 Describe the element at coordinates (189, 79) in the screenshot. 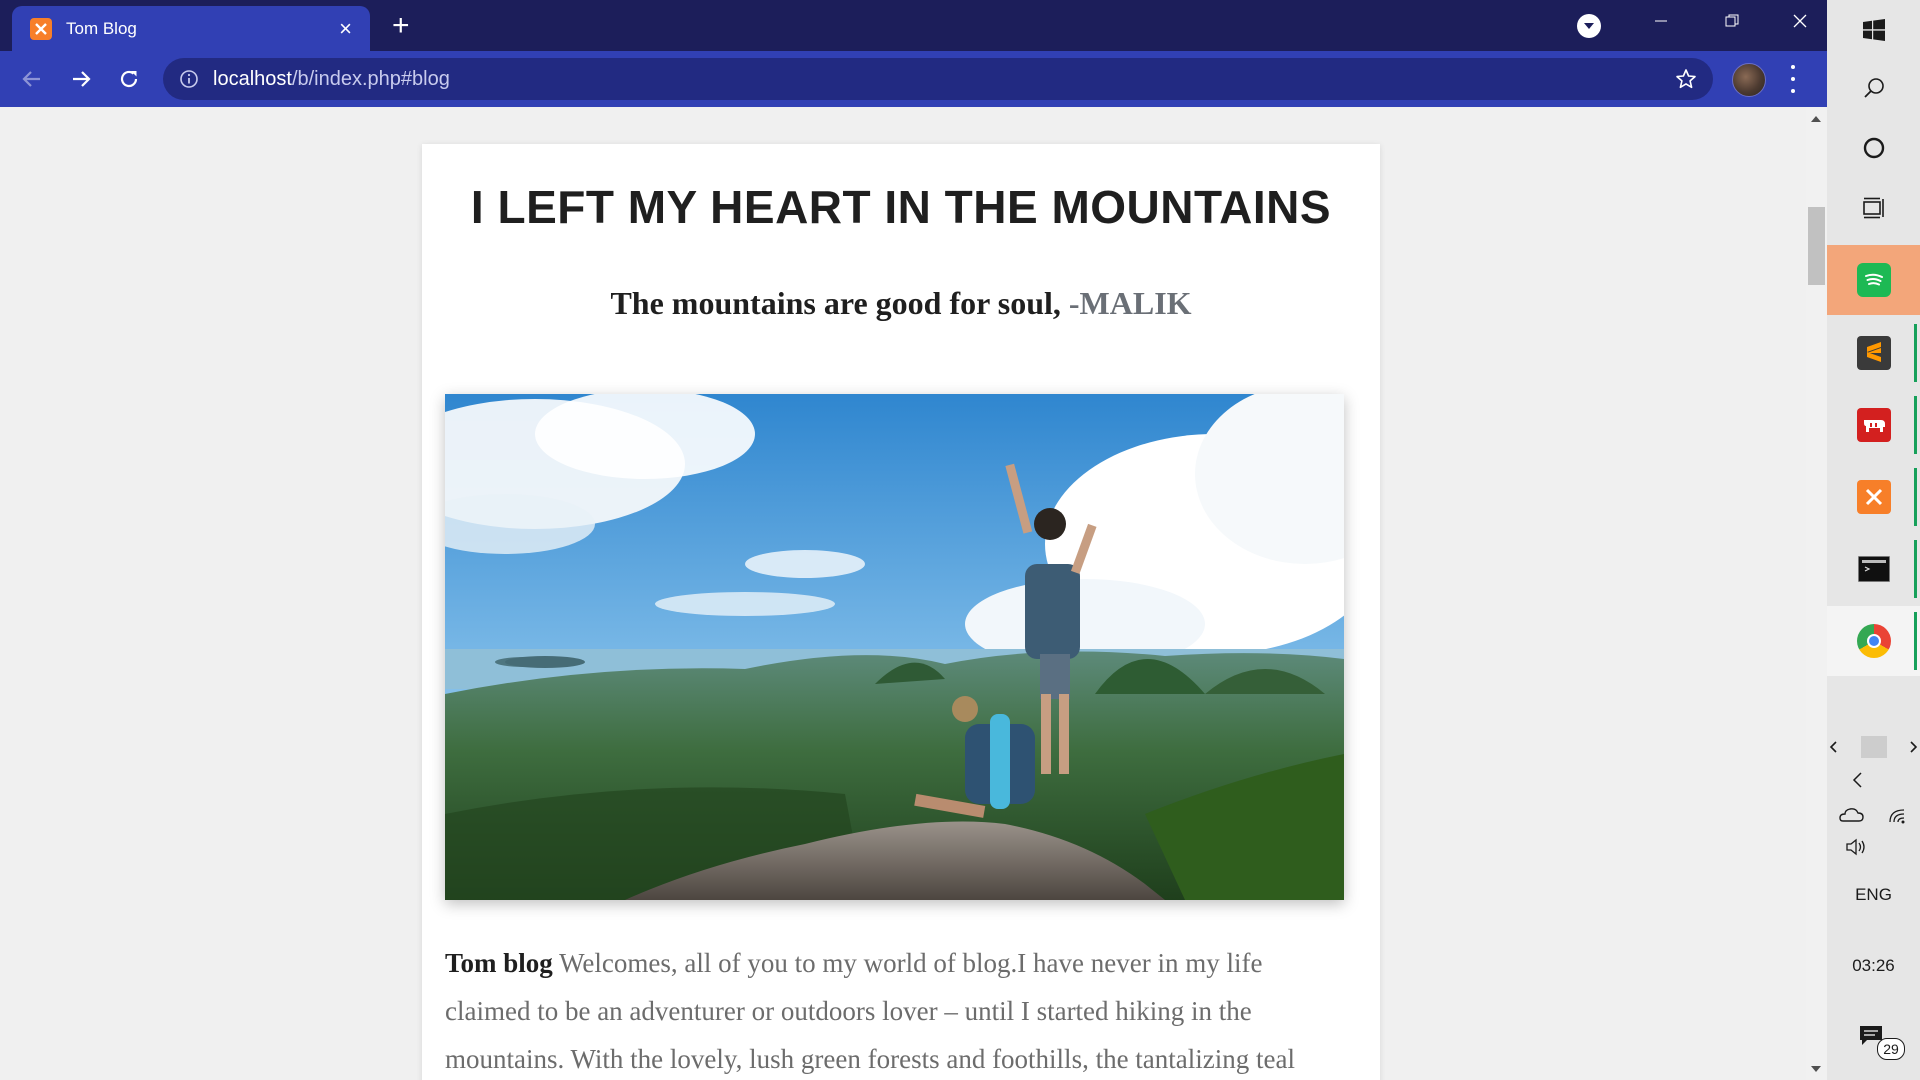

I see `info-icon` at that location.